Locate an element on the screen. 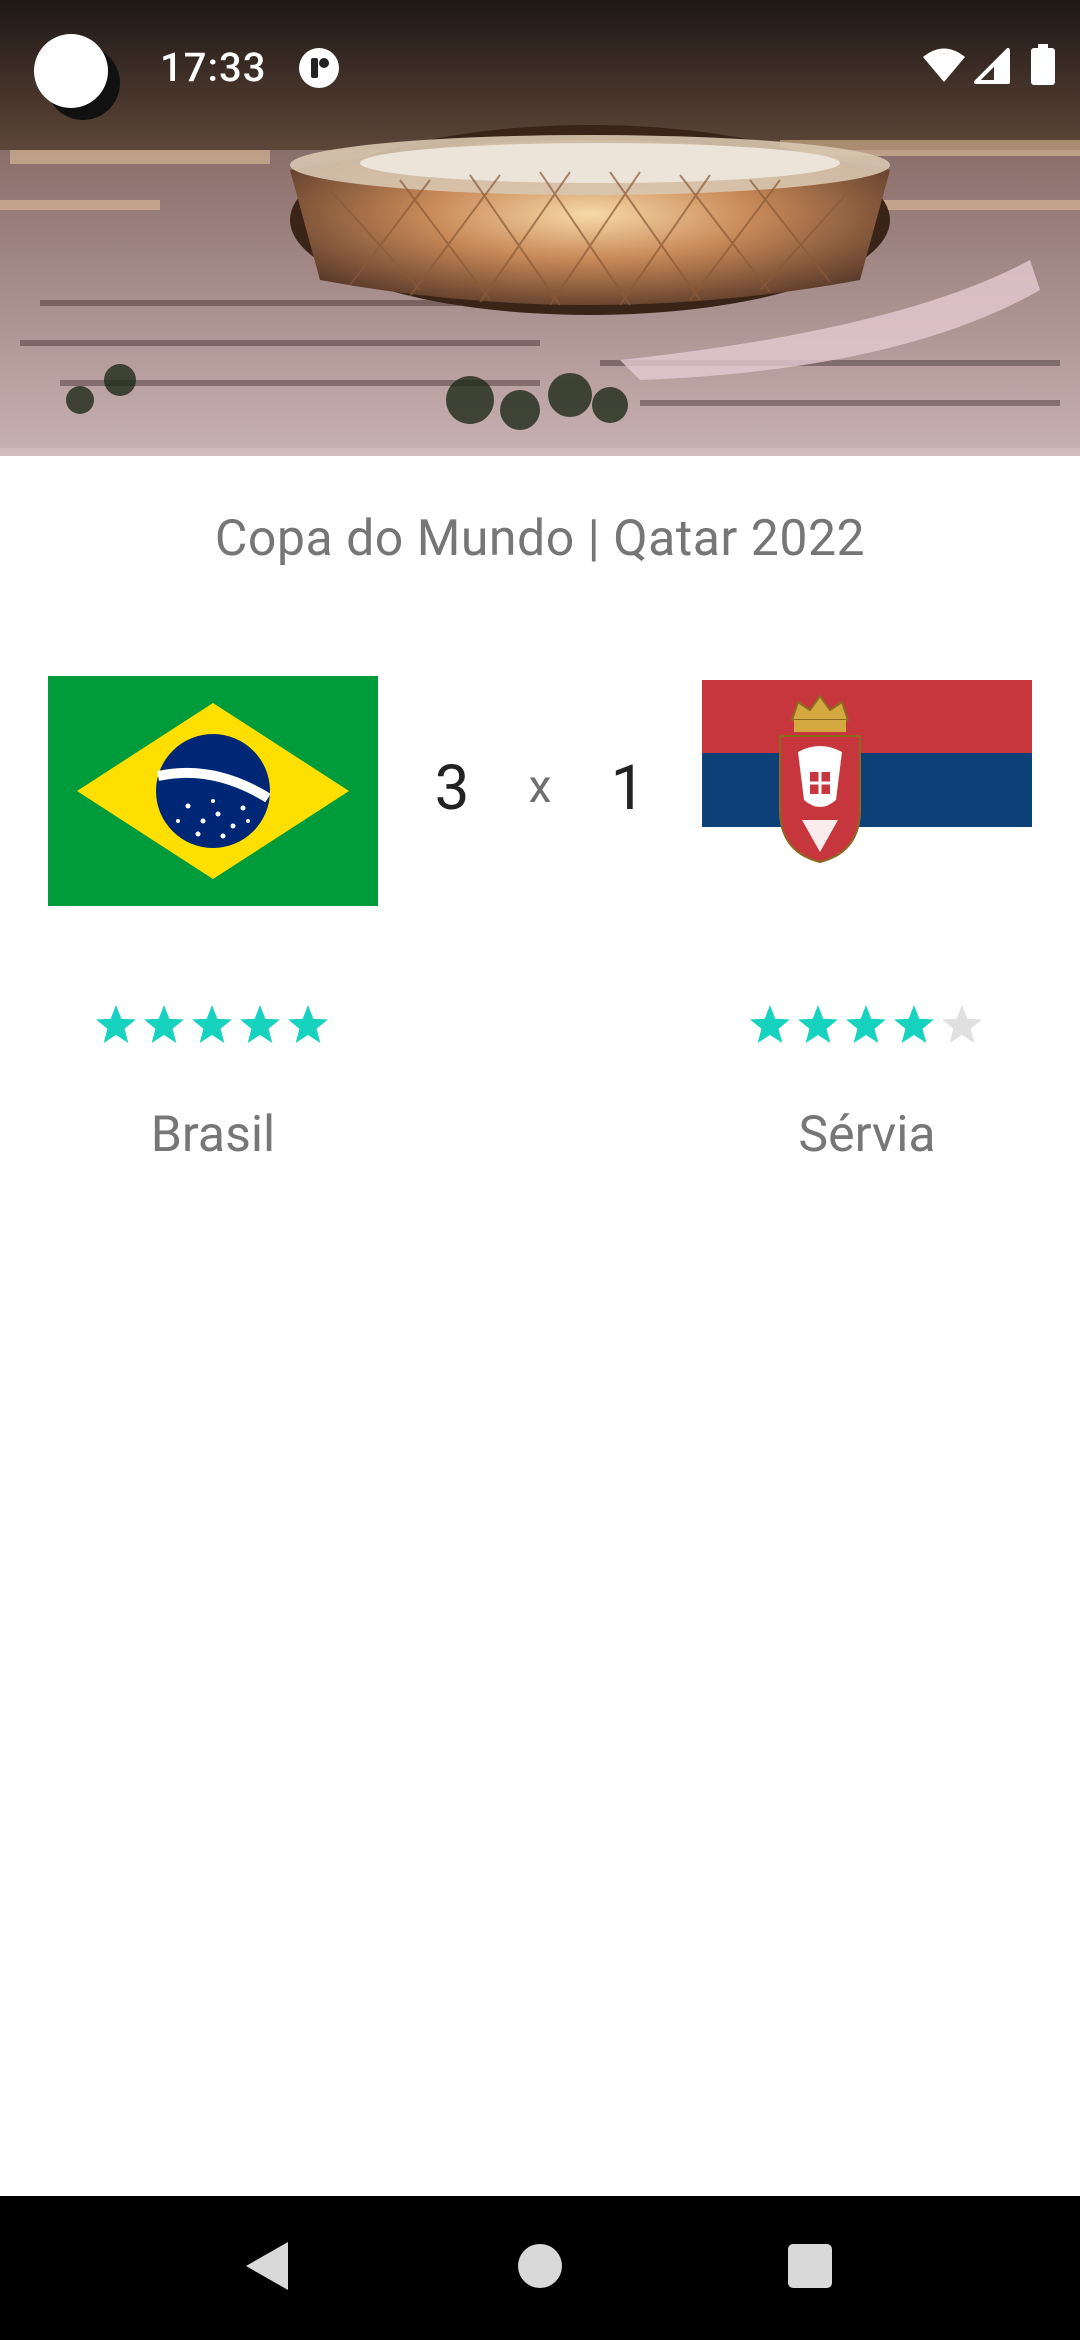  home-rating is located at coordinates (212, 1027).